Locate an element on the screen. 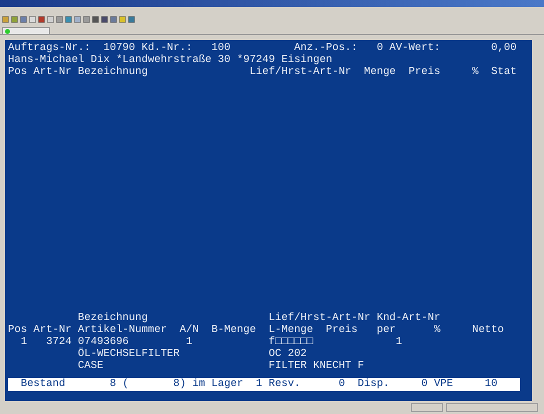  status-pane is located at coordinates (427, 407).